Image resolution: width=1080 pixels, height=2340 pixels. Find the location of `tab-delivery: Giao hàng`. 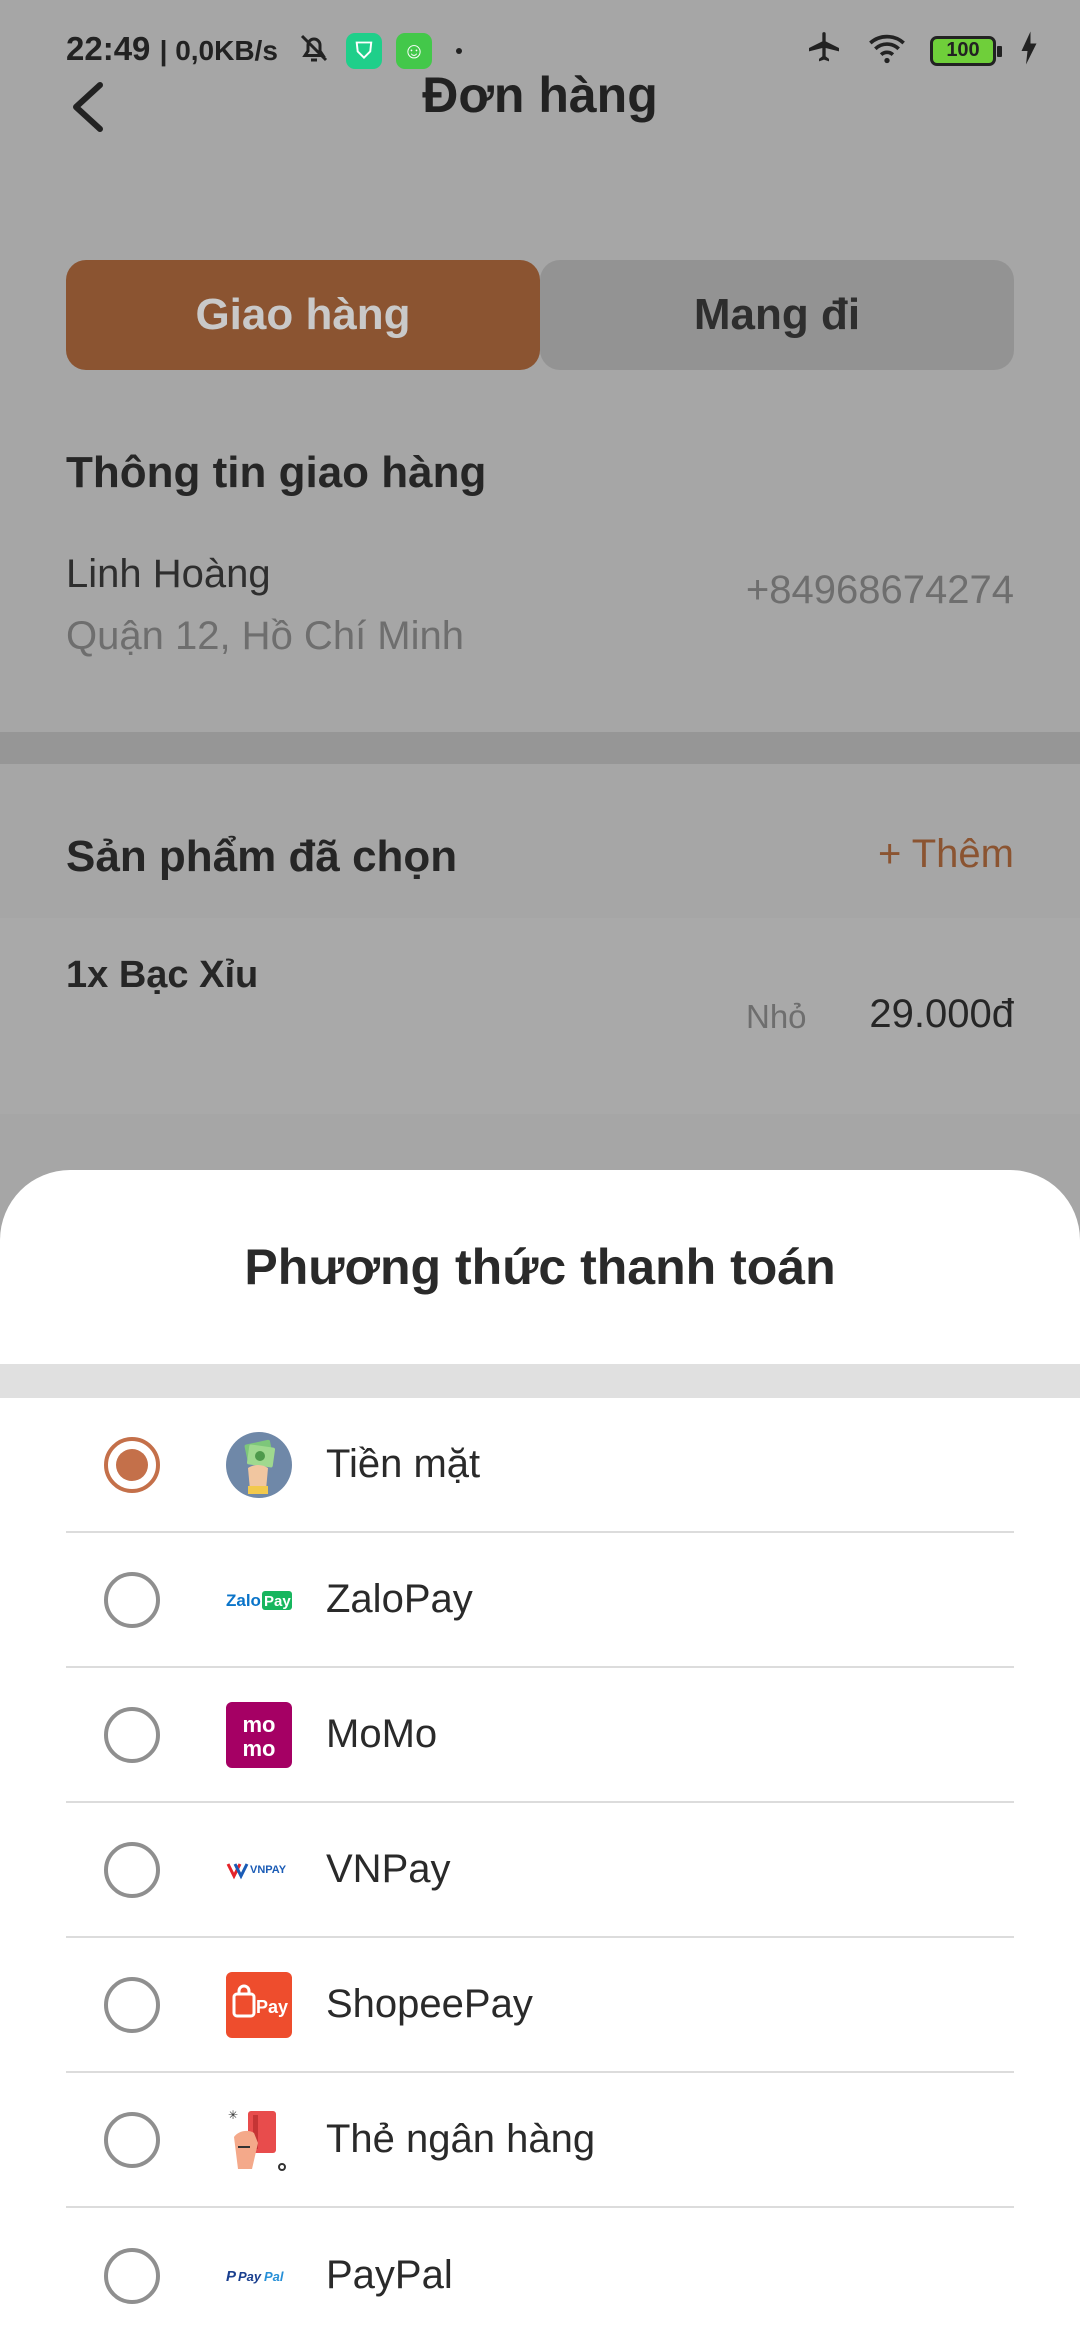

tab-delivery: Giao hàng is located at coordinates (303, 315).